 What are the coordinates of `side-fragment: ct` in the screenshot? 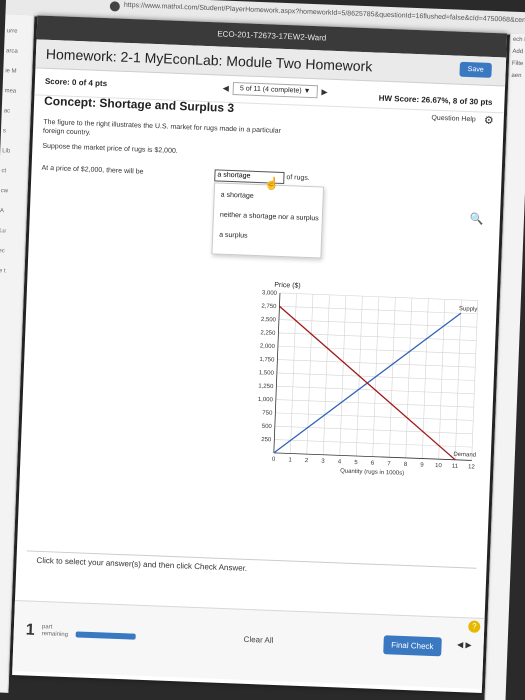 It's located at (4, 171).